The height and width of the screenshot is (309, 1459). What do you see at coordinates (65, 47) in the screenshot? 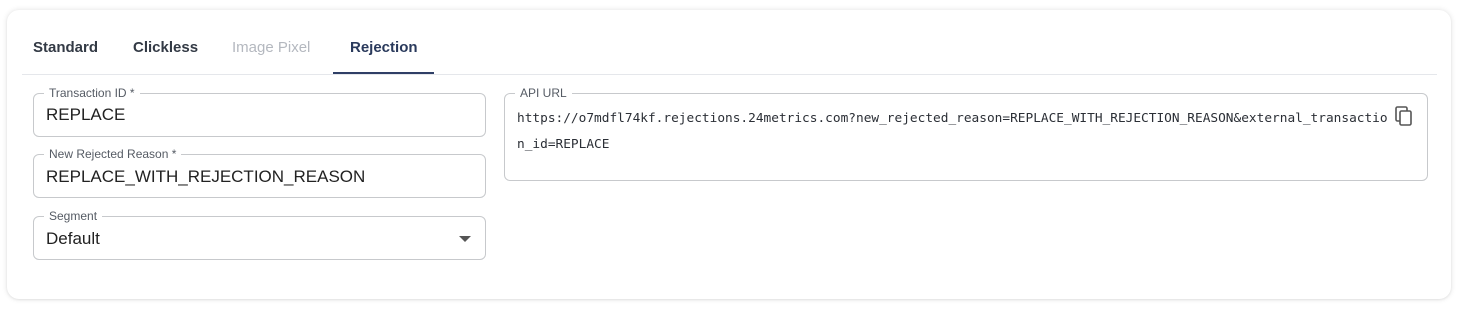
I see `tab-standard: Standard` at bounding box center [65, 47].